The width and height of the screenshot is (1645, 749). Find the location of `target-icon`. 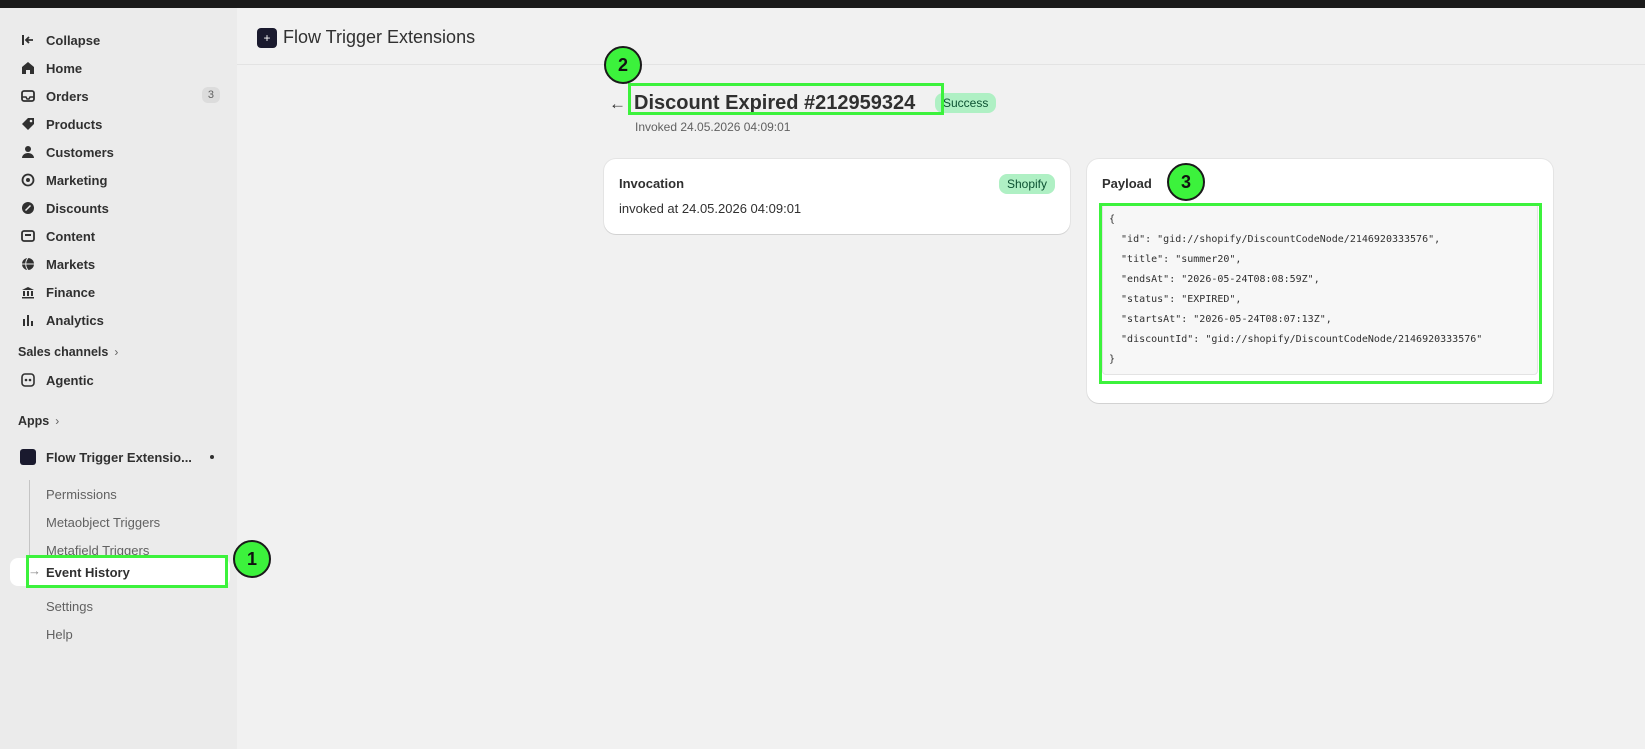

target-icon is located at coordinates (28, 180).